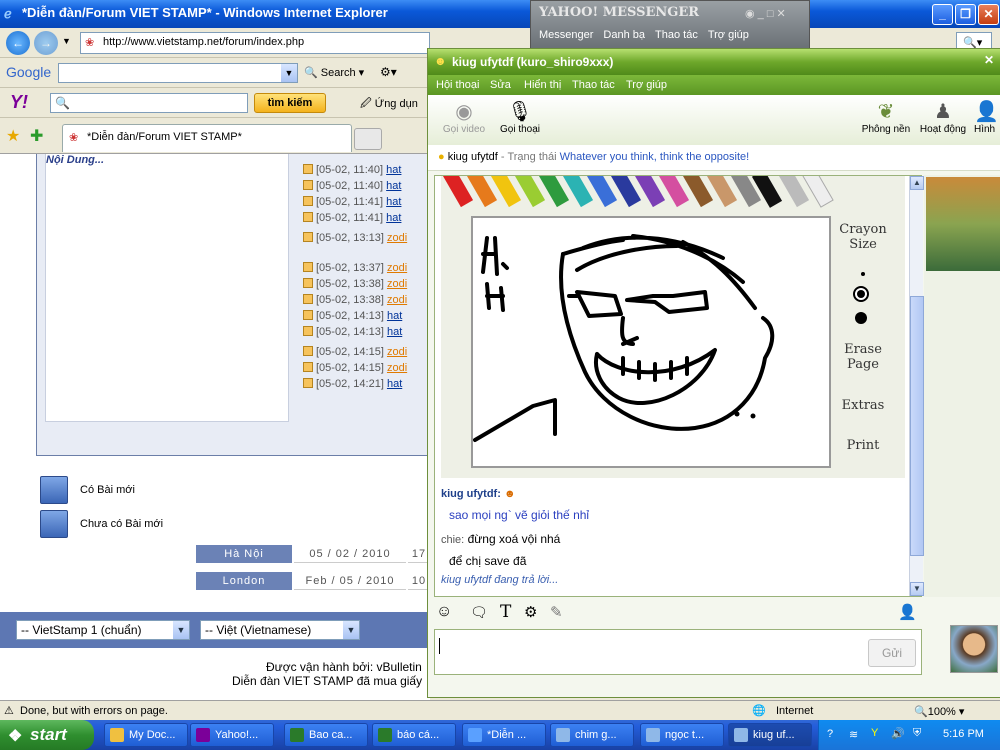 The image size is (1000, 750). Describe the element at coordinates (464, 112) in the screenshot. I see `webcam-icon: ◉` at that location.